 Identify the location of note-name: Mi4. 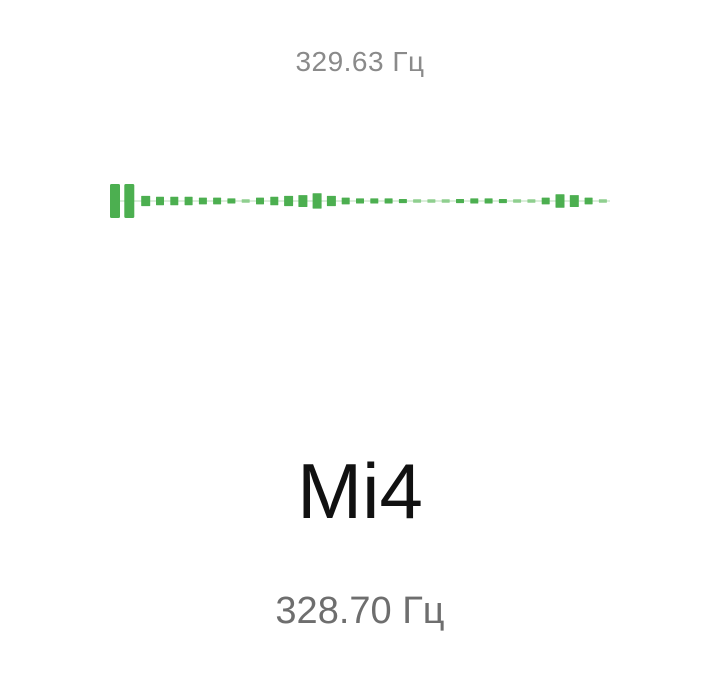
(360, 491).